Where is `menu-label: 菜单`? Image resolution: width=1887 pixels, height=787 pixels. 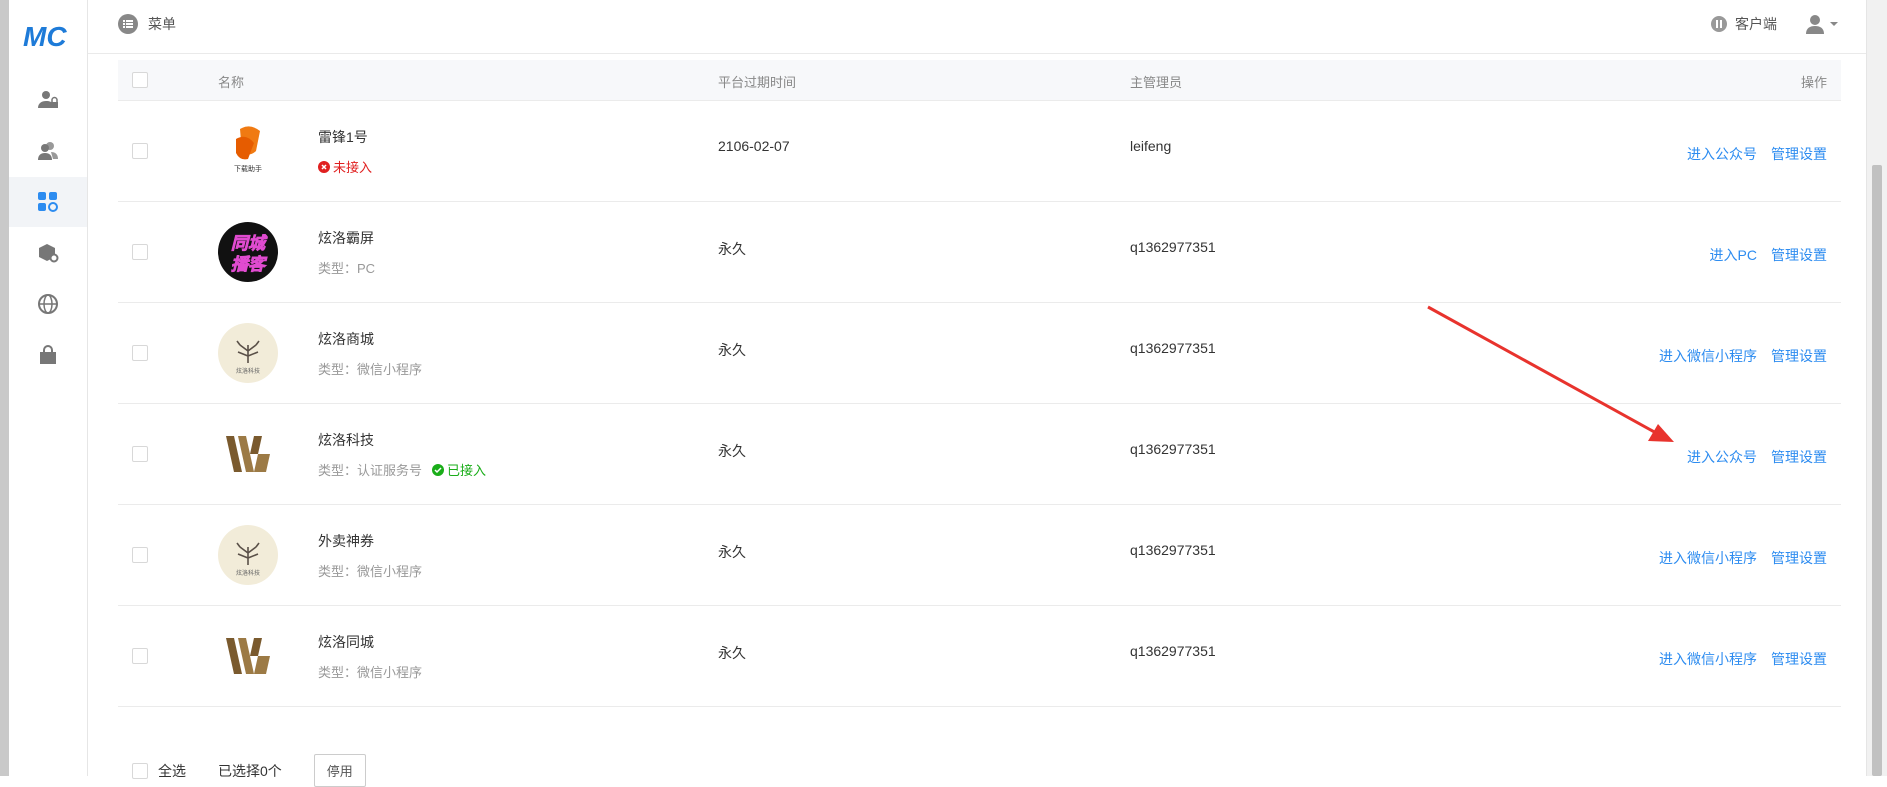 menu-label: 菜单 is located at coordinates (162, 24).